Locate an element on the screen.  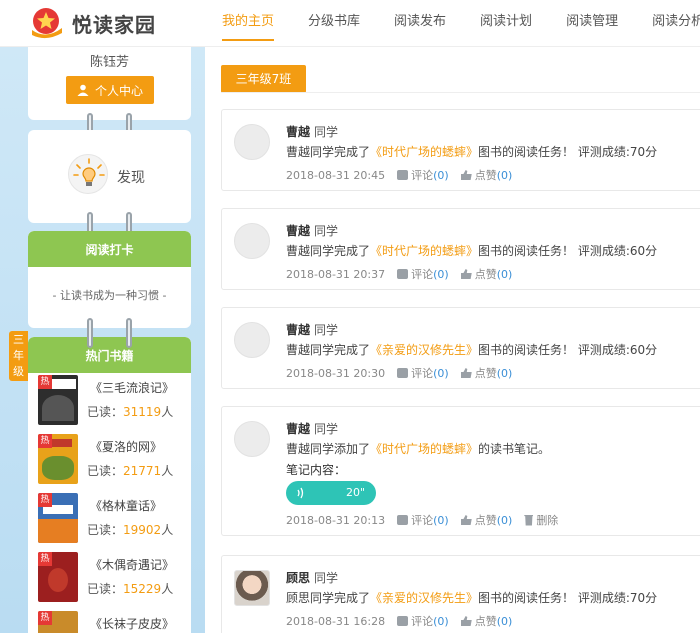
hot-book-item: 热 《长袜子皮皮》 is located at coordinates (113, 622).